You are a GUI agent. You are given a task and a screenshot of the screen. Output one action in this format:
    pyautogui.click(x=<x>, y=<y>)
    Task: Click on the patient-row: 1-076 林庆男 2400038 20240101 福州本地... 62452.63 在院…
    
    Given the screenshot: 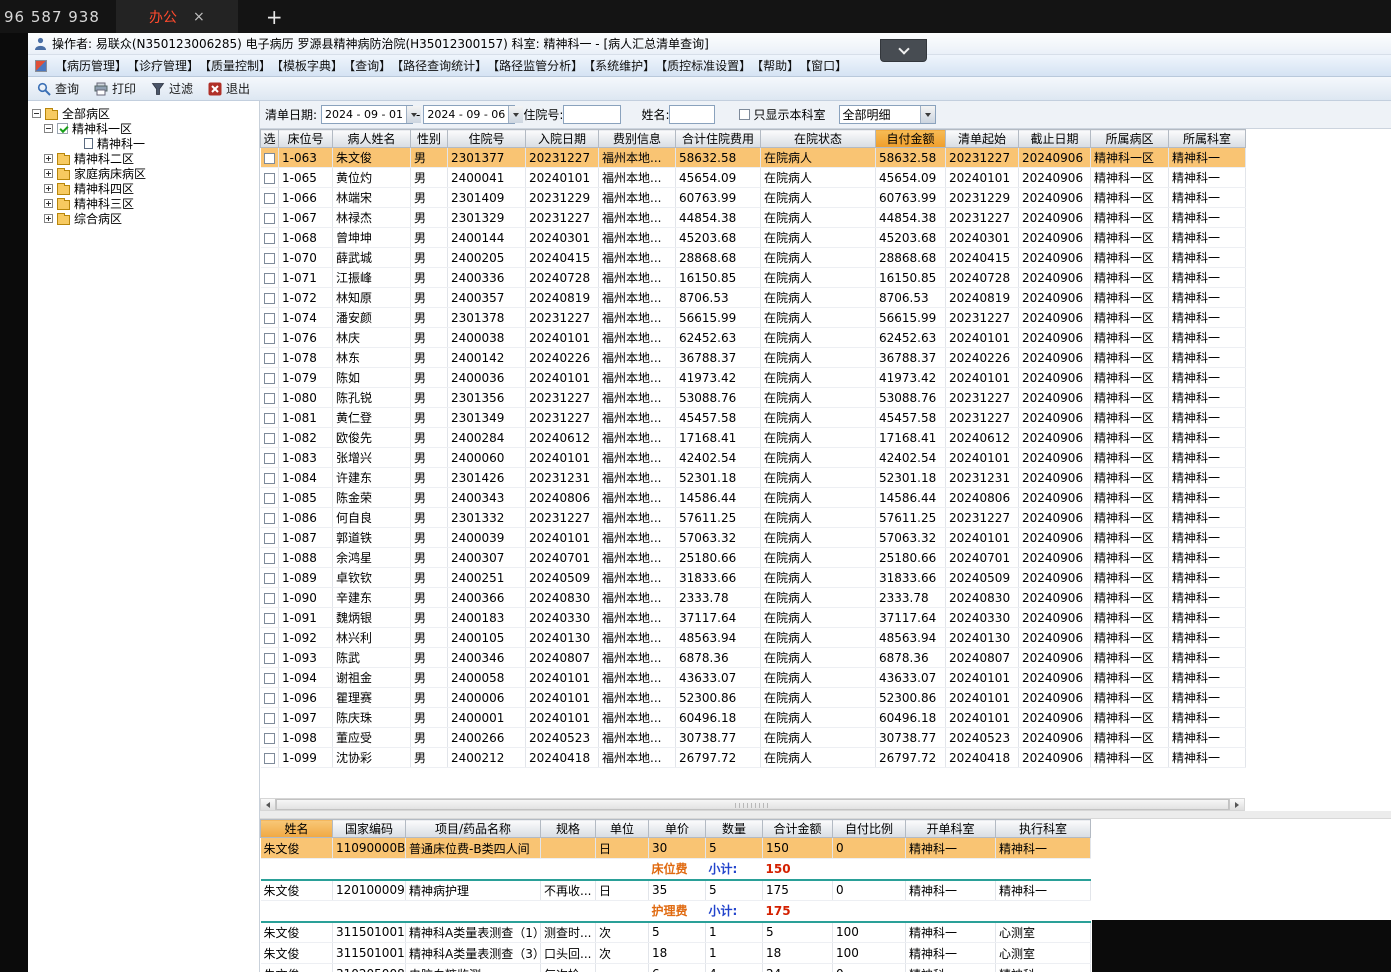 What is the action you would take?
    pyautogui.click(x=753, y=337)
    